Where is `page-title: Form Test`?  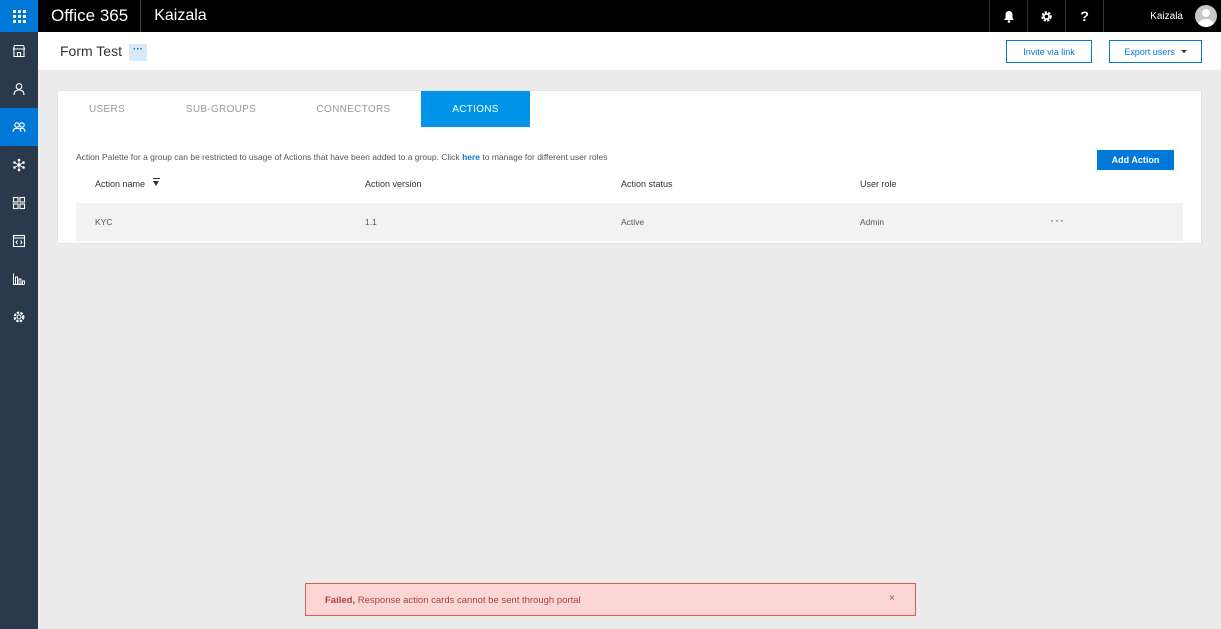 page-title: Form Test is located at coordinates (91, 51).